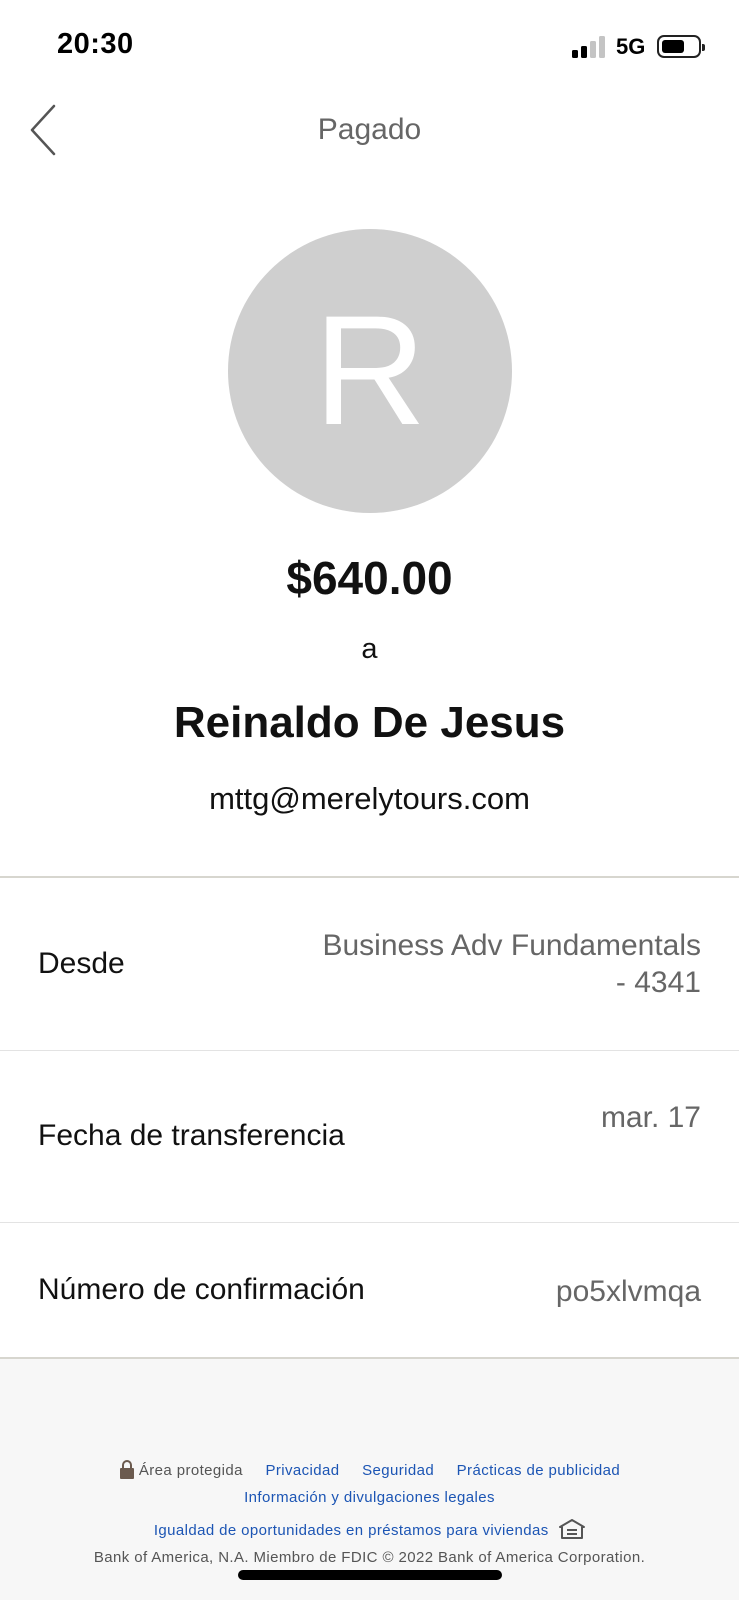 This screenshot has width=739, height=1600. Describe the element at coordinates (628, 1291) in the screenshot. I see `confirmation-value: po5xlvmqa` at that location.